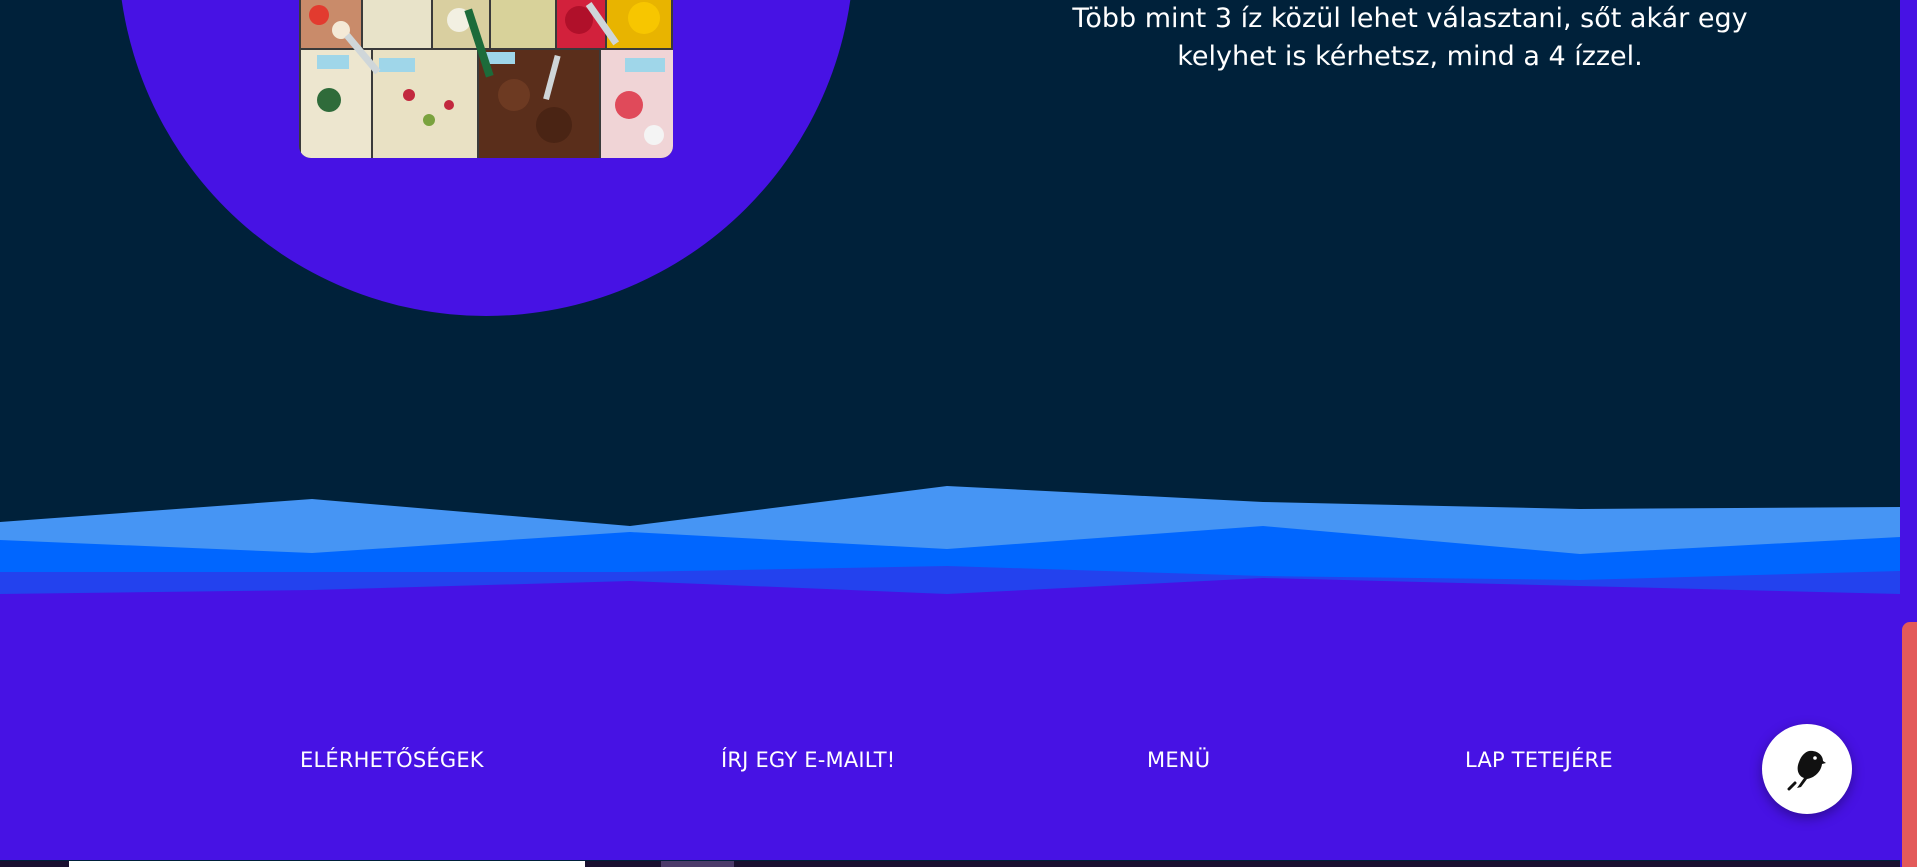  What do you see at coordinates (808, 760) in the screenshot?
I see `footer-link-write-email: ÍRJ EGY E-MAILT!` at bounding box center [808, 760].